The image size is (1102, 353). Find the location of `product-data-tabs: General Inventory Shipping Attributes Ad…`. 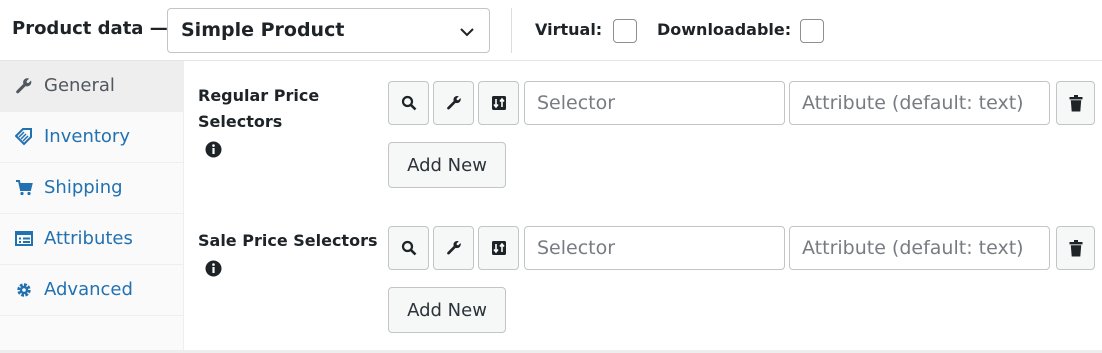

product-data-tabs: General Inventory Shipping Attributes Ad… is located at coordinates (92, 207).